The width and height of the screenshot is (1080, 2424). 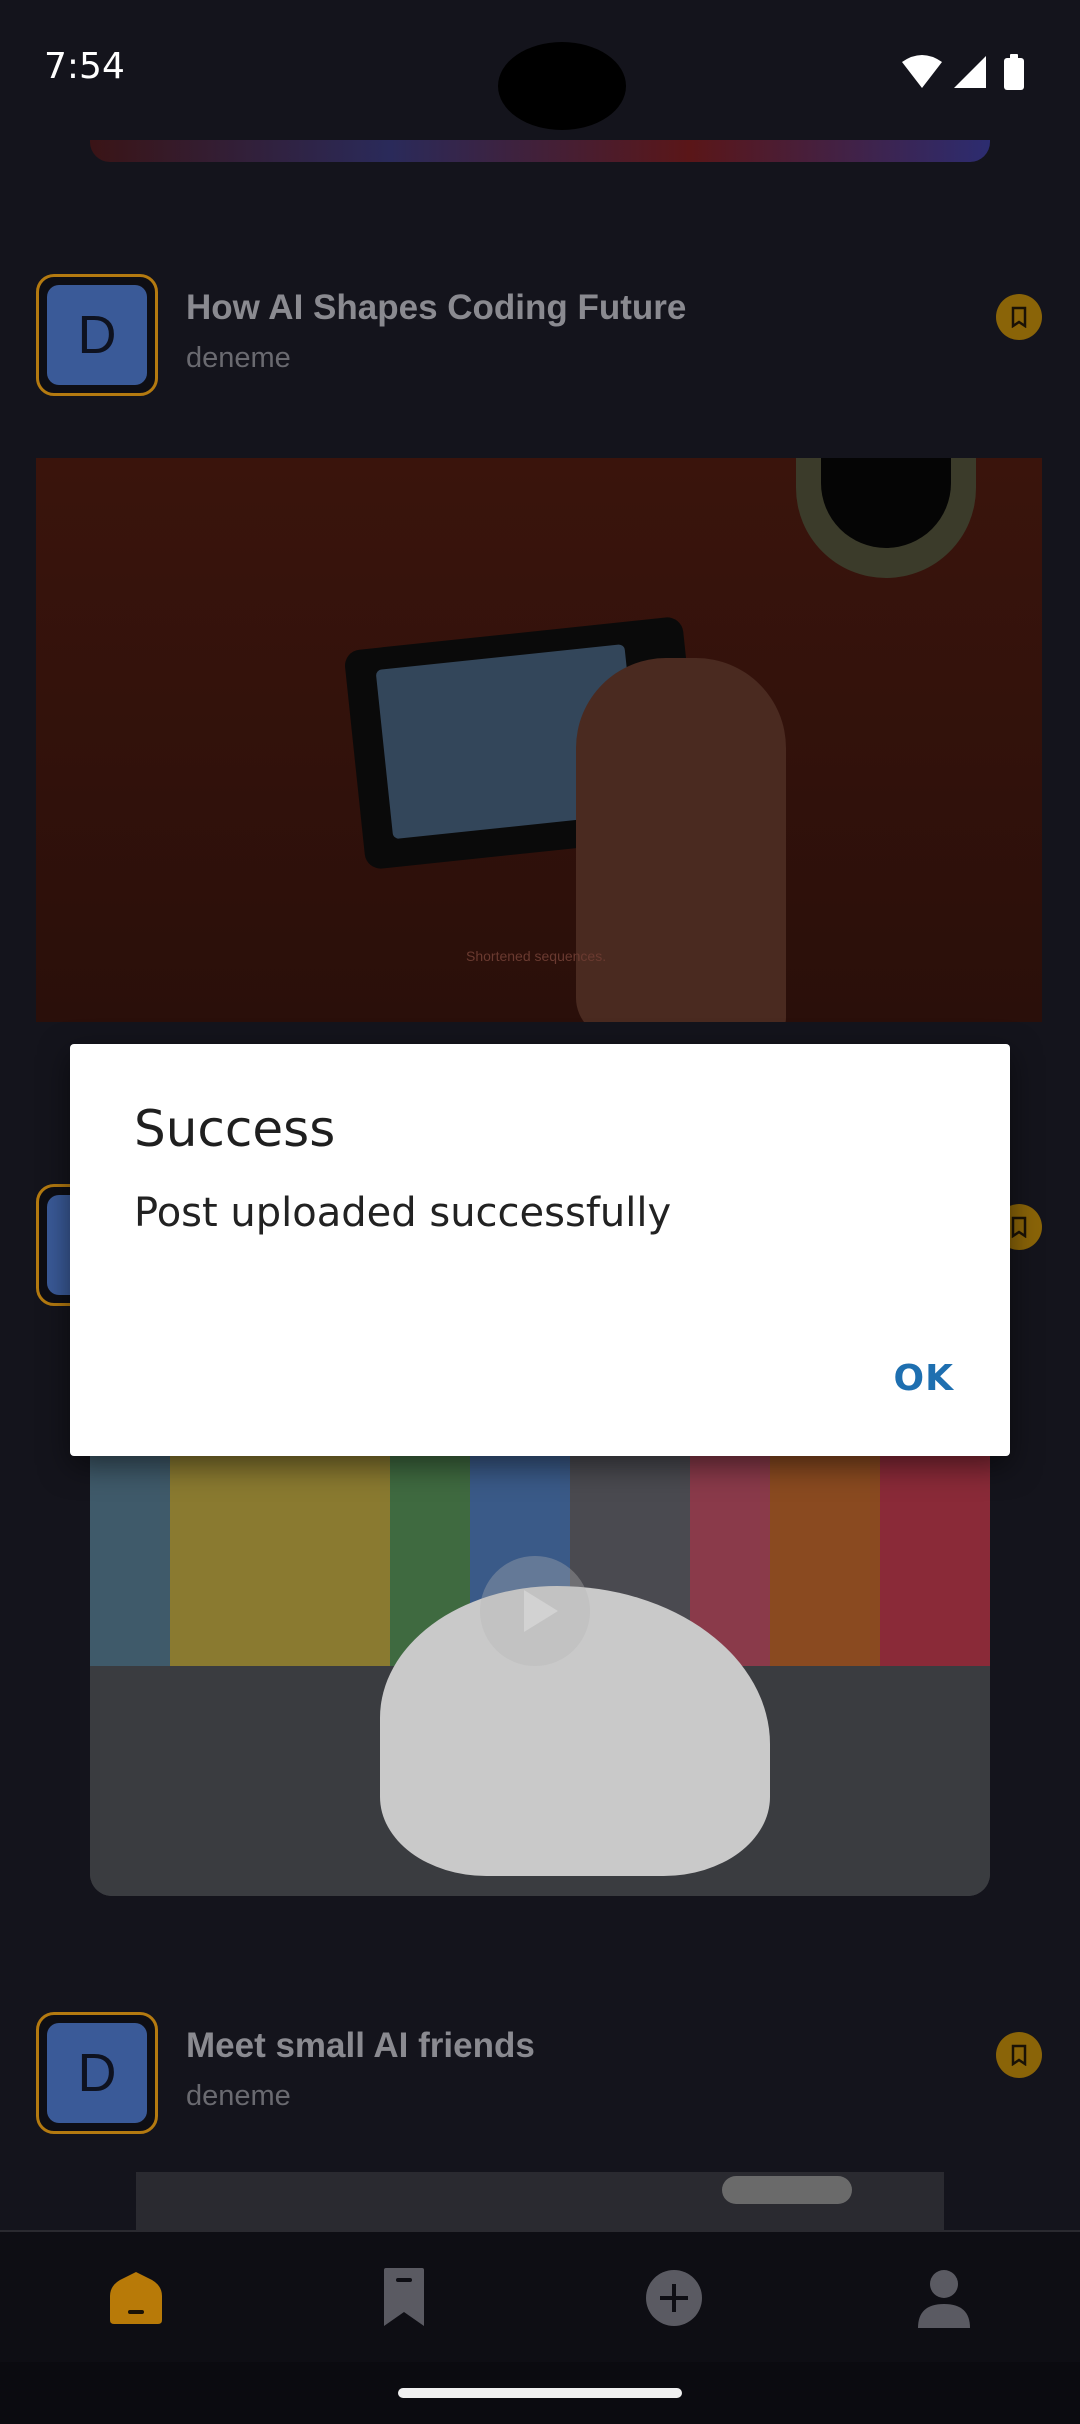 What do you see at coordinates (562, 86) in the screenshot?
I see `camera-cutout` at bounding box center [562, 86].